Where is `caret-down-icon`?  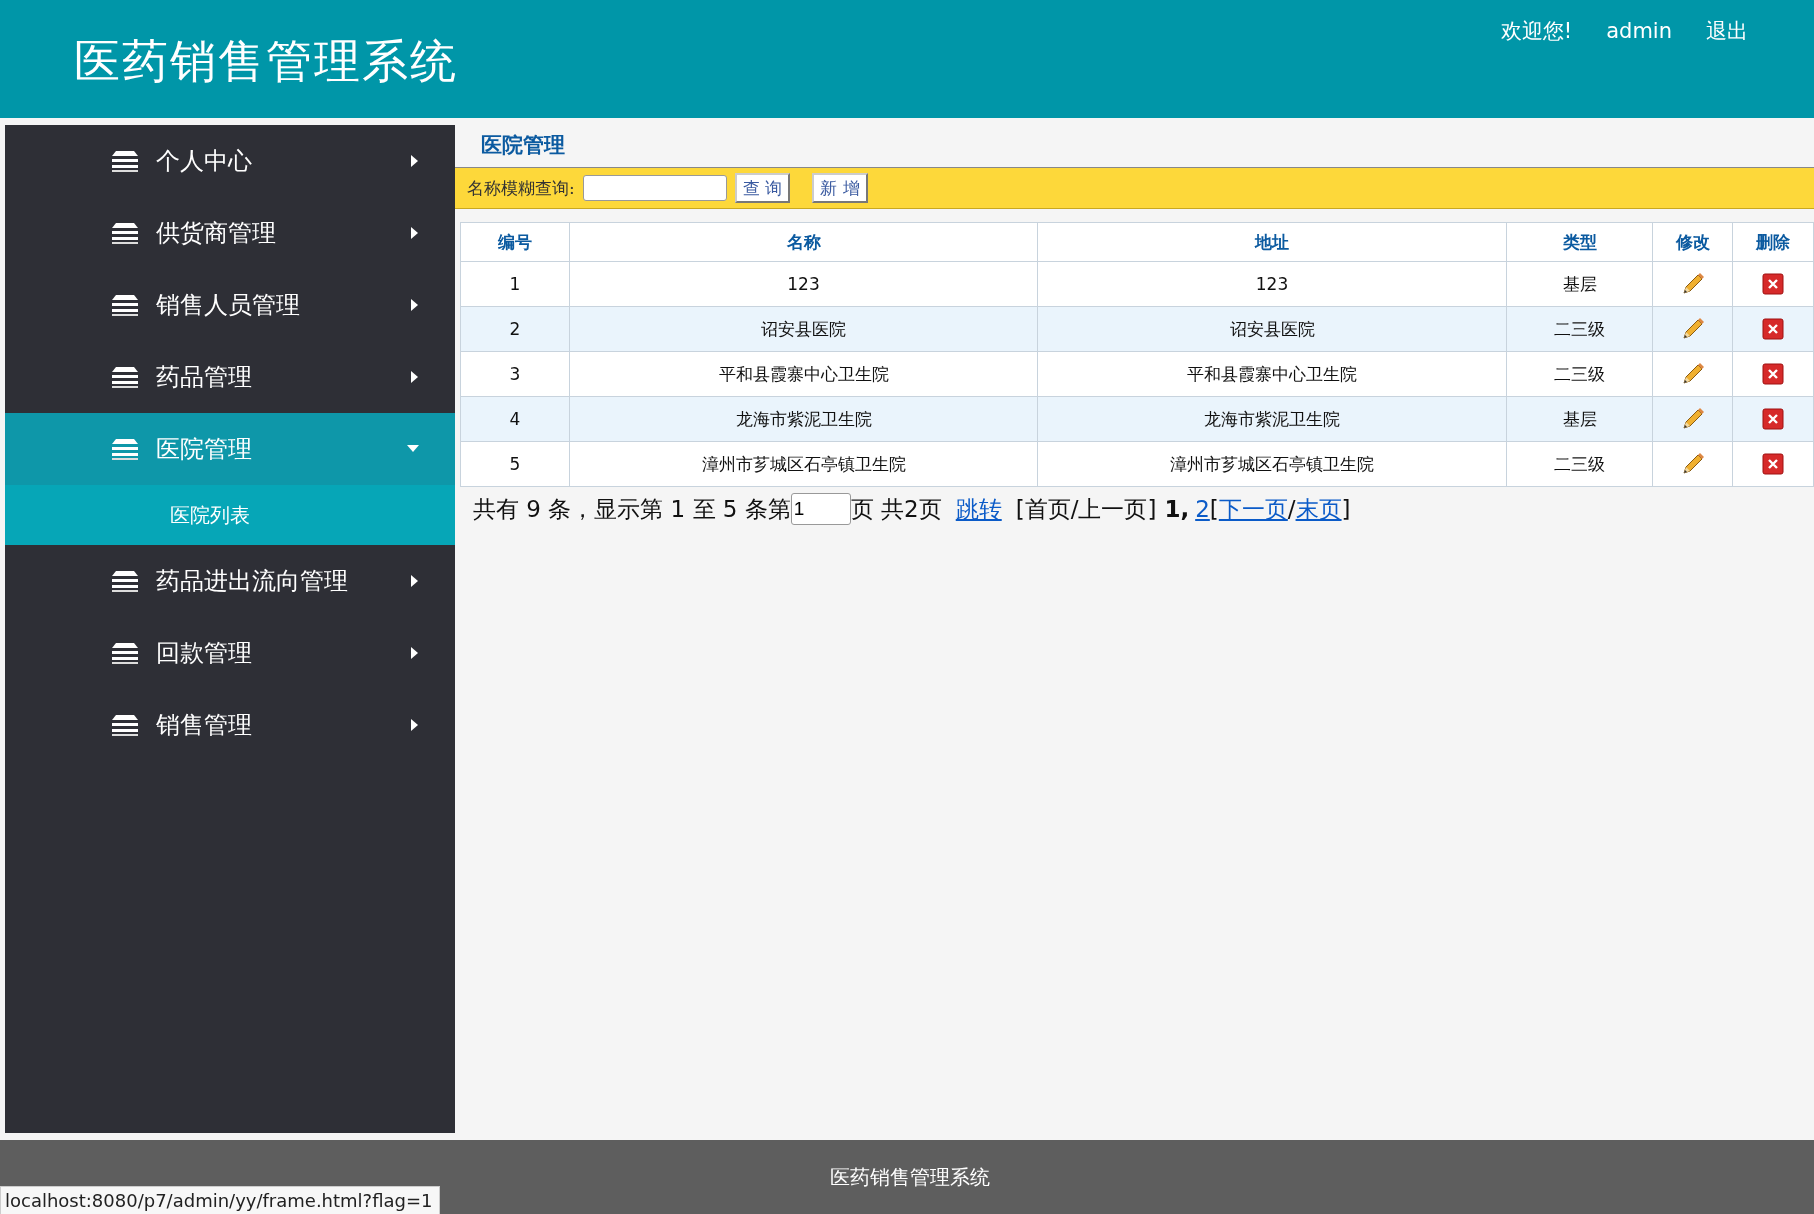 caret-down-icon is located at coordinates (413, 449).